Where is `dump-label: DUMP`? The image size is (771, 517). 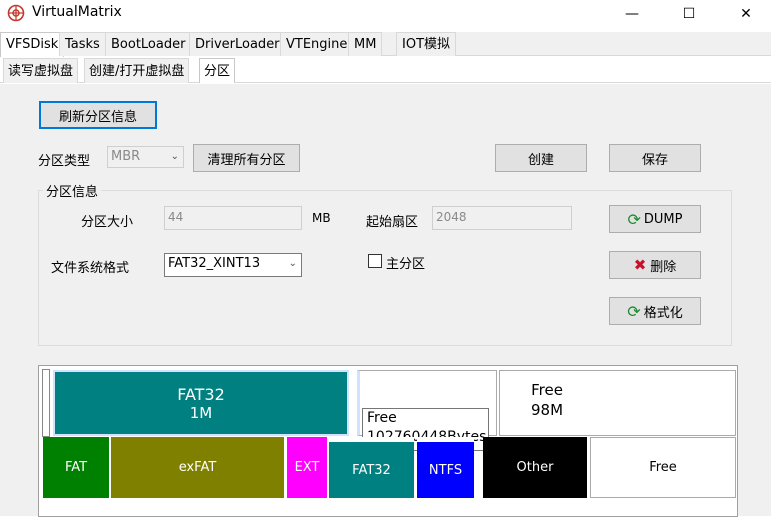
dump-label: DUMP is located at coordinates (663, 219).